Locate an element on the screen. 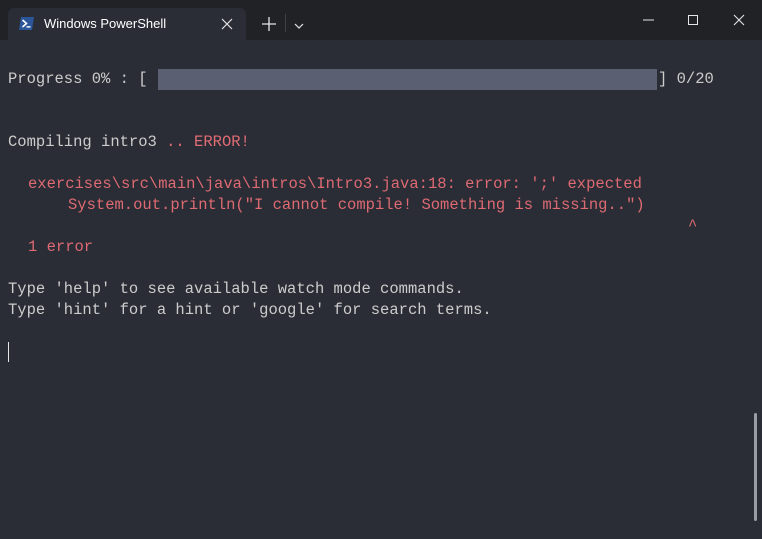 The image size is (762, 539). progress-count: ] 0/20 is located at coordinates (686, 79).